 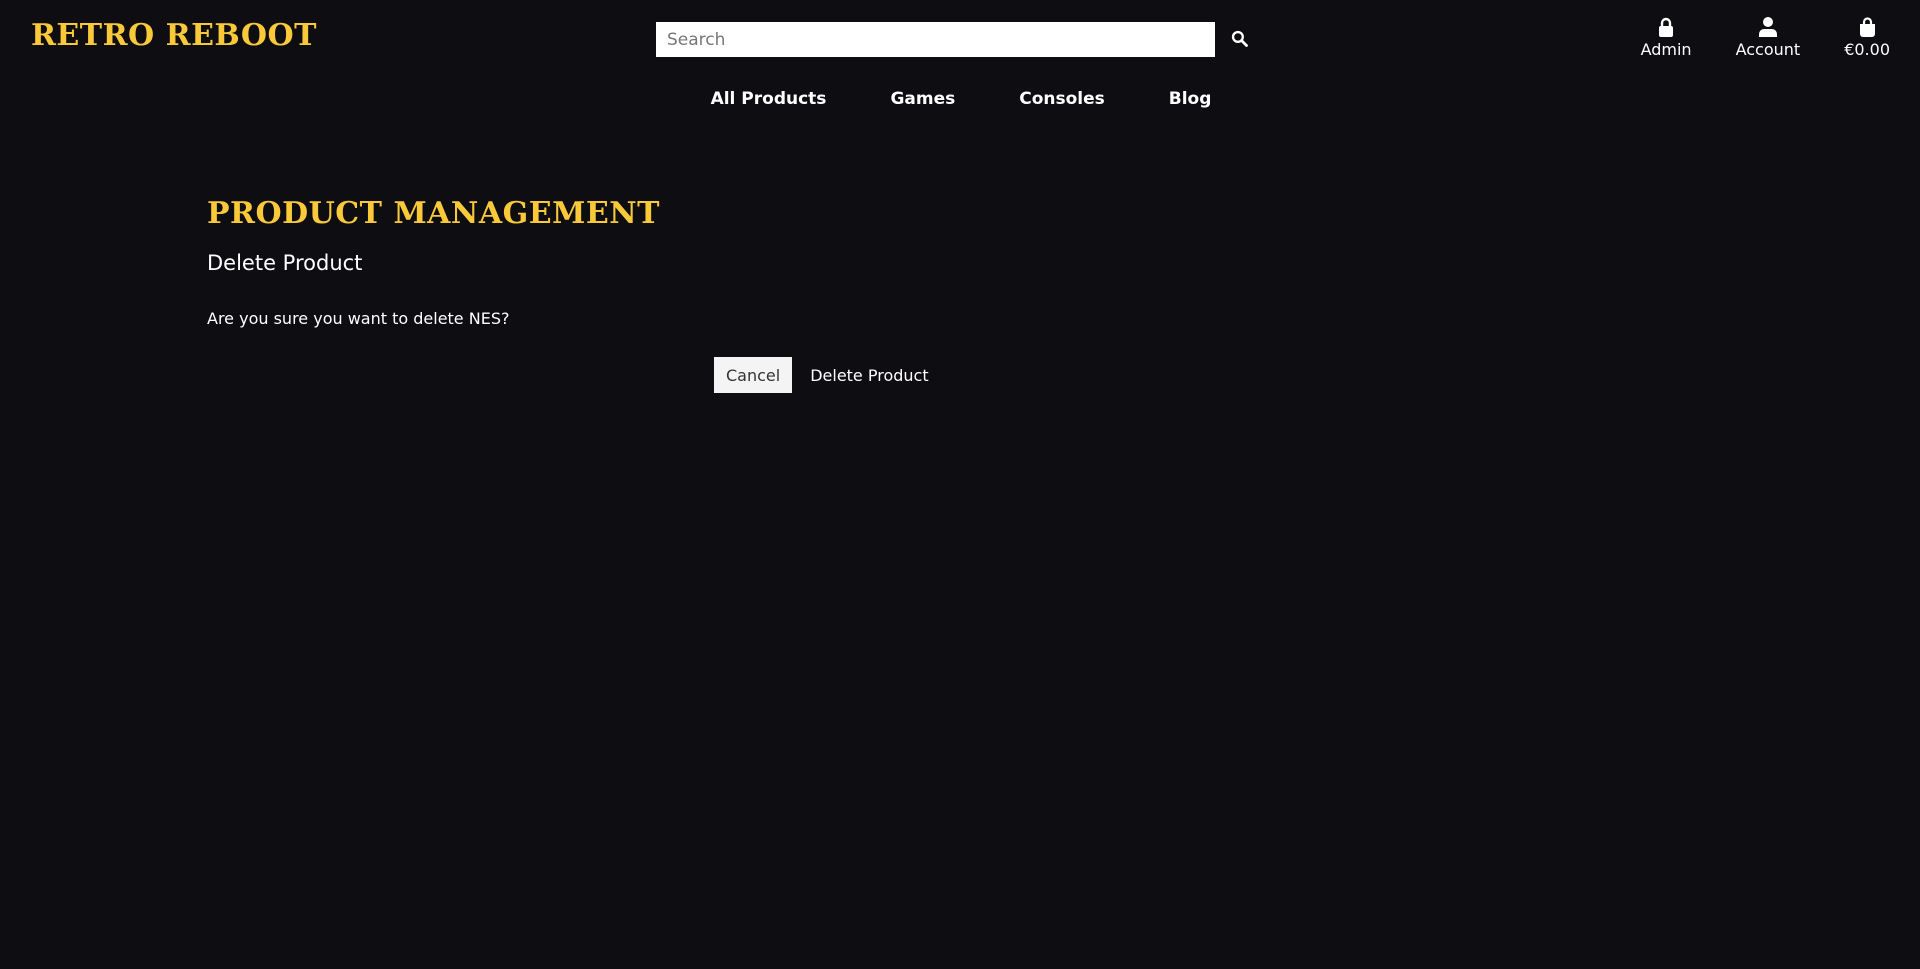 I want to click on account-link: Account, so click(x=1768, y=37).